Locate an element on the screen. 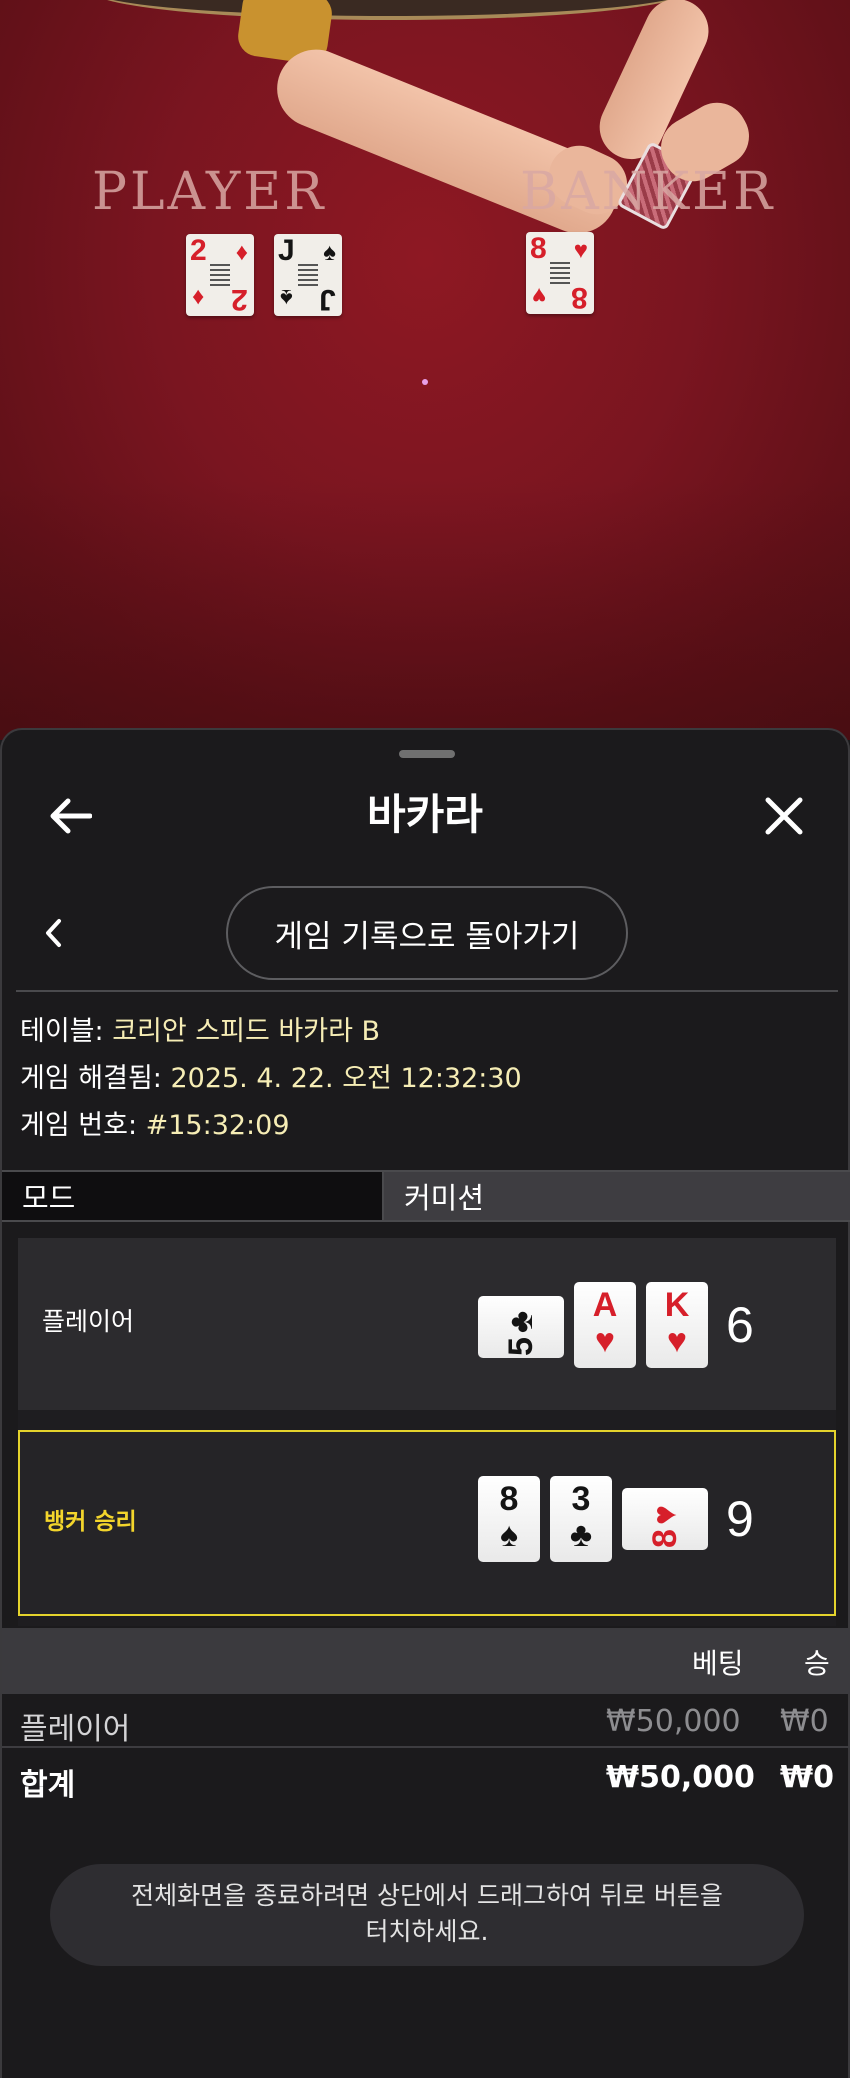 Image resolution: width=850 pixels, height=2078 pixels. mode-tabs: 모드 커미션 is located at coordinates (426, 1196).